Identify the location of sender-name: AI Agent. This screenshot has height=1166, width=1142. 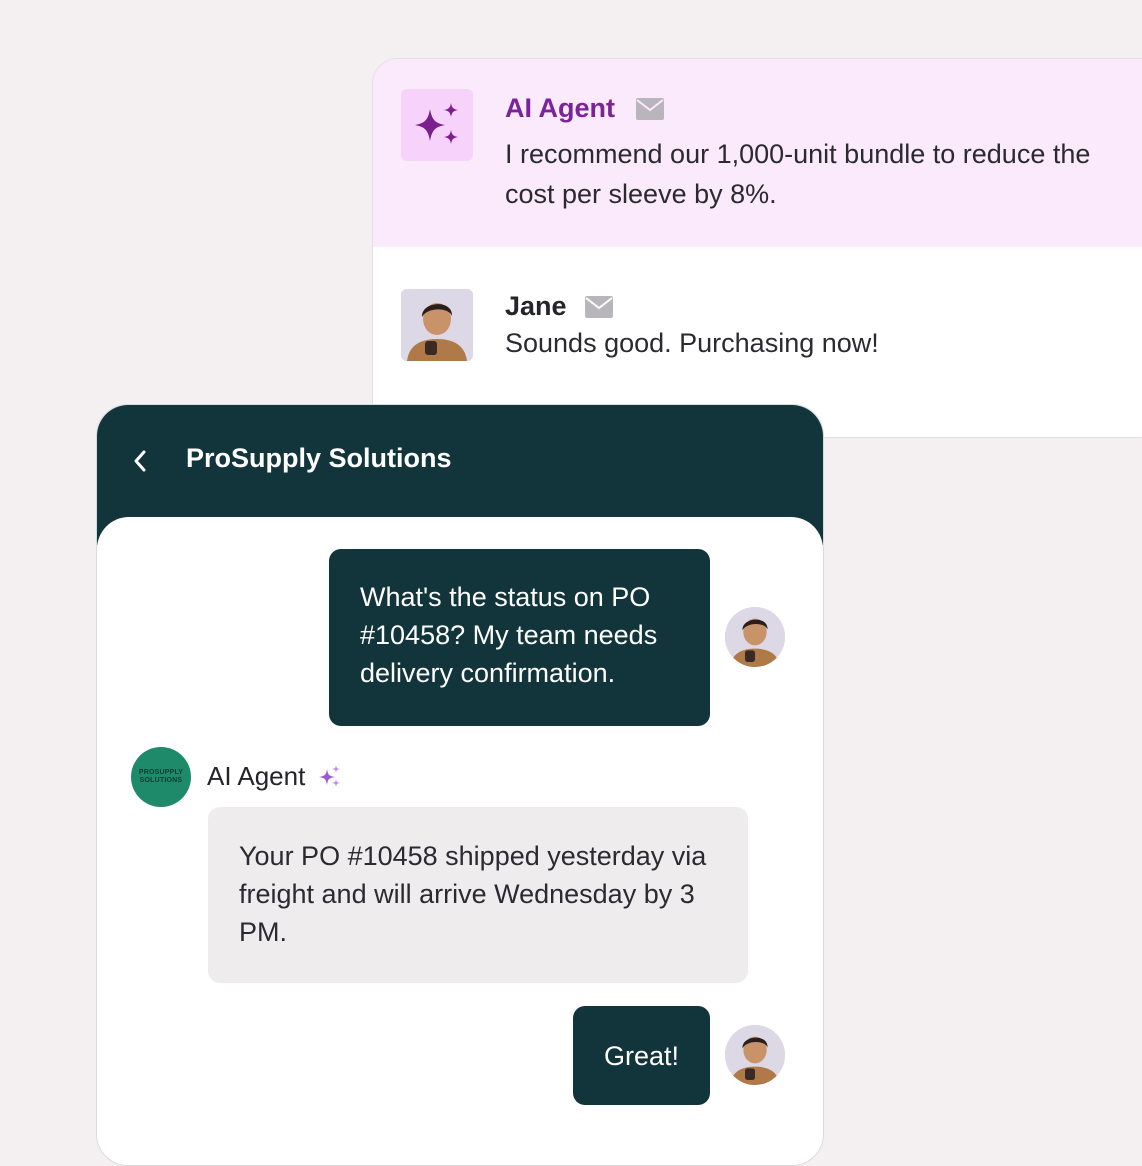
(560, 108).